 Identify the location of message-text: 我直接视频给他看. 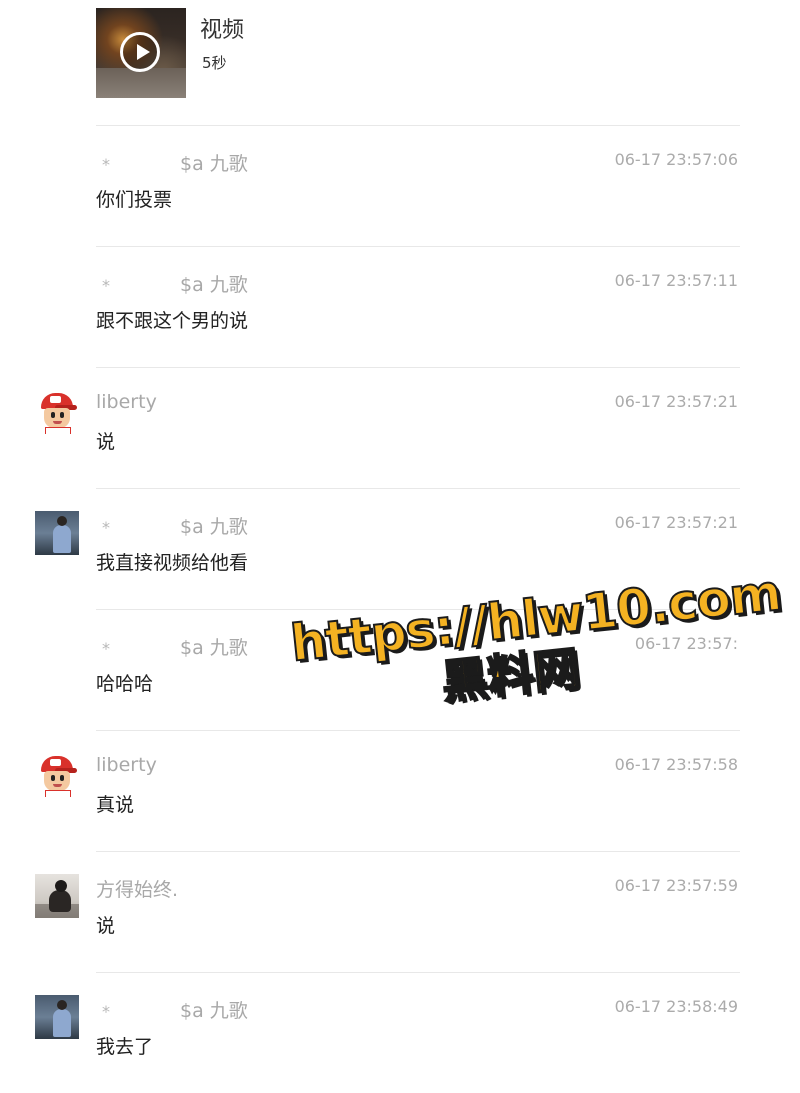
(172, 563).